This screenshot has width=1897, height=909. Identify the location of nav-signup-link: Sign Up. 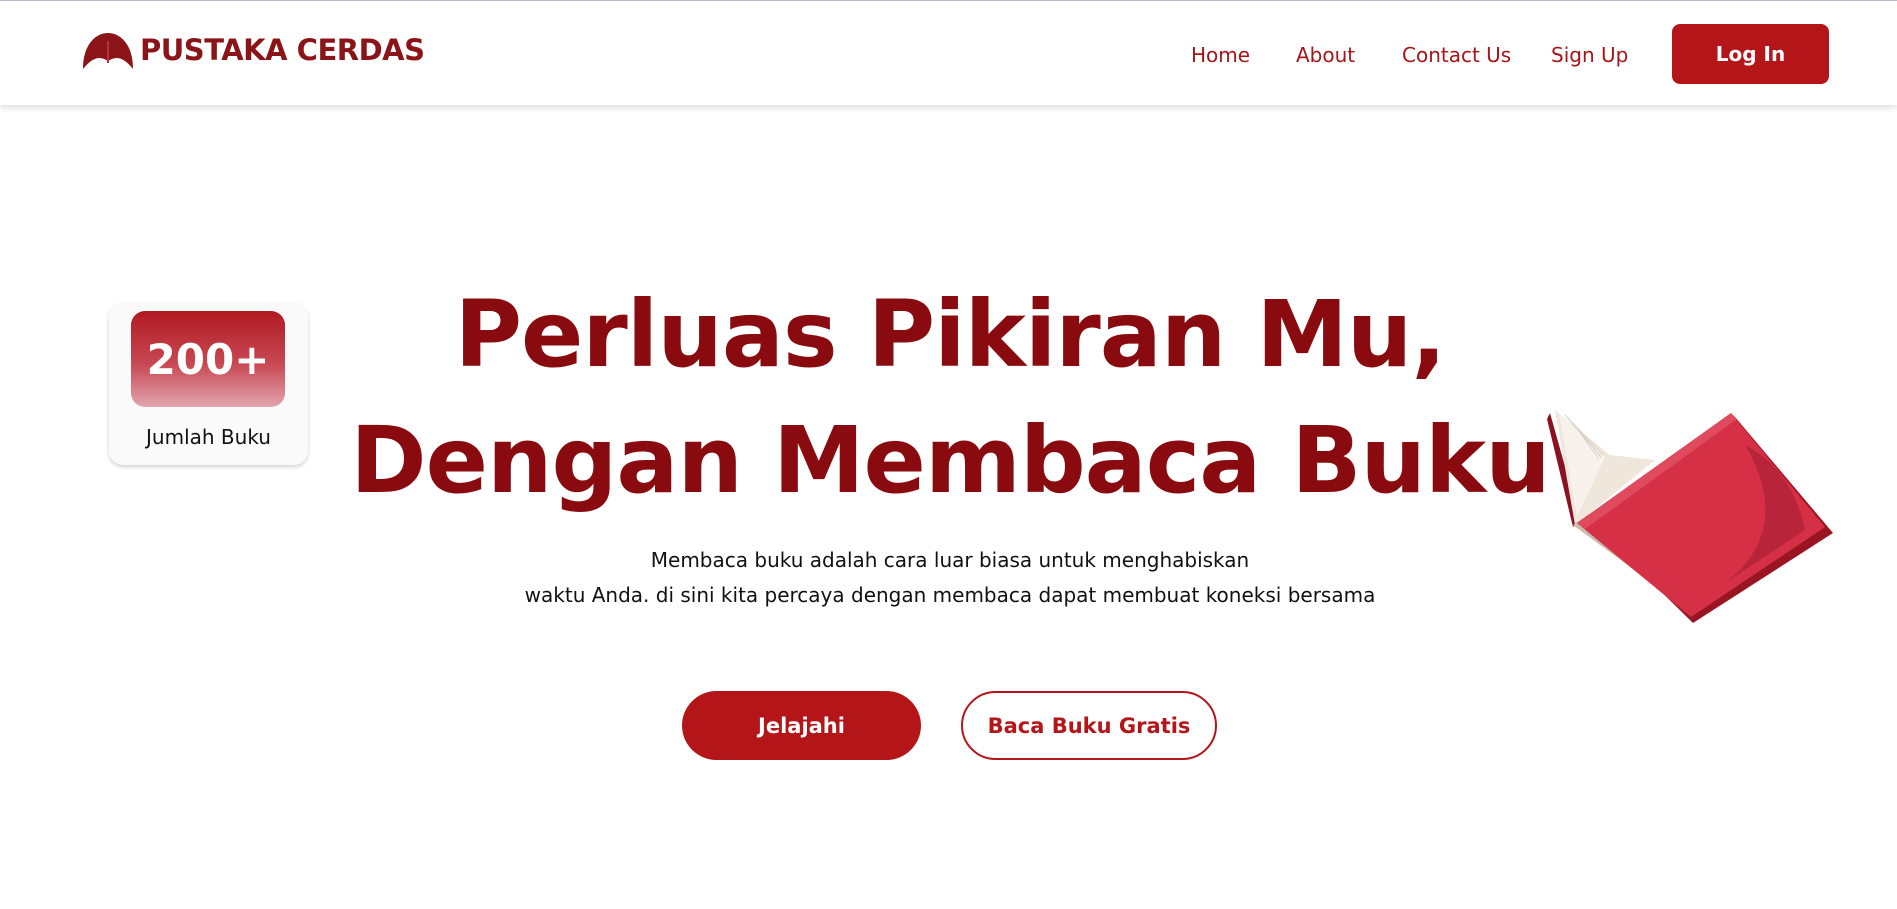
(1589, 55).